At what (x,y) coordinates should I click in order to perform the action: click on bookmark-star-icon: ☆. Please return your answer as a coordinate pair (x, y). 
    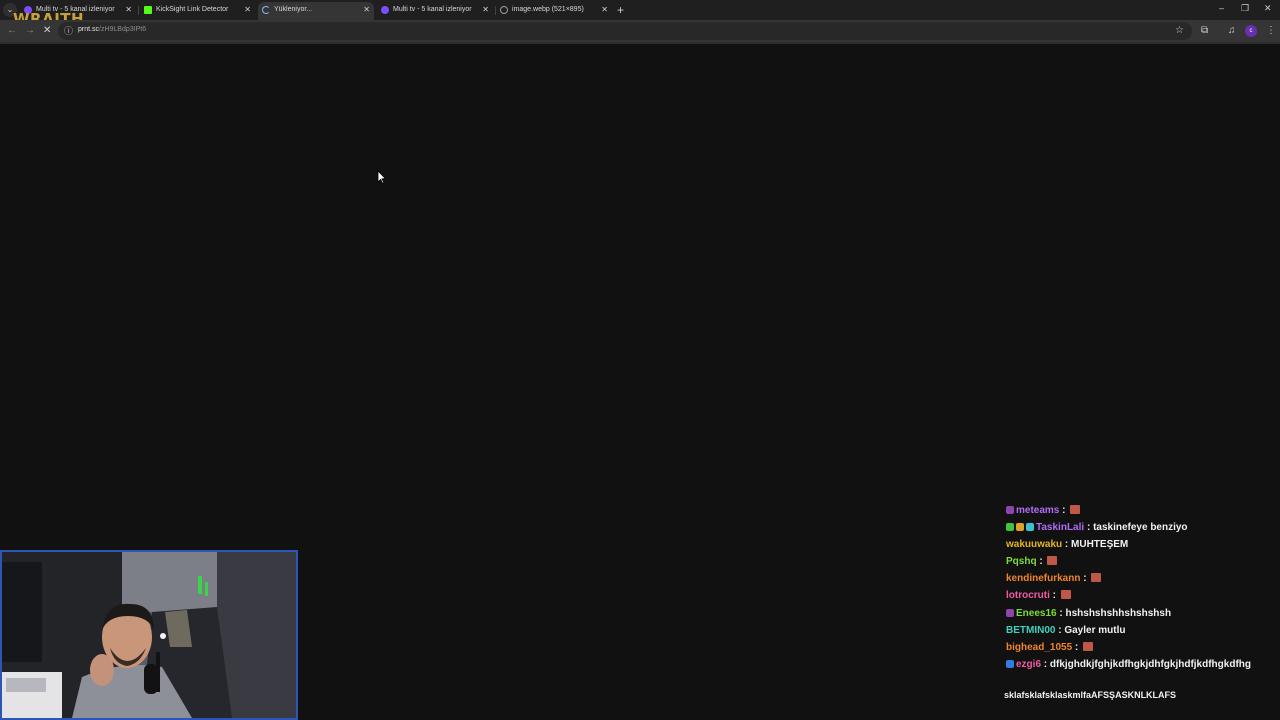
    Looking at the image, I should click on (1179, 31).